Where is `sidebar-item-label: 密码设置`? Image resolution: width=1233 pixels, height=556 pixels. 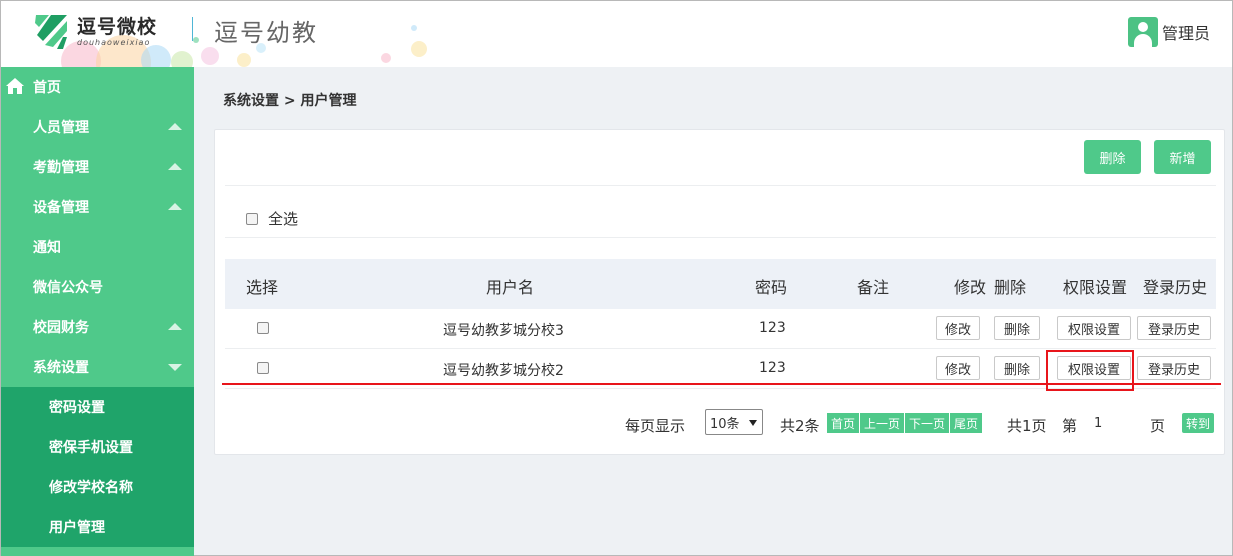
sidebar-item-label: 密码设置 is located at coordinates (77, 408).